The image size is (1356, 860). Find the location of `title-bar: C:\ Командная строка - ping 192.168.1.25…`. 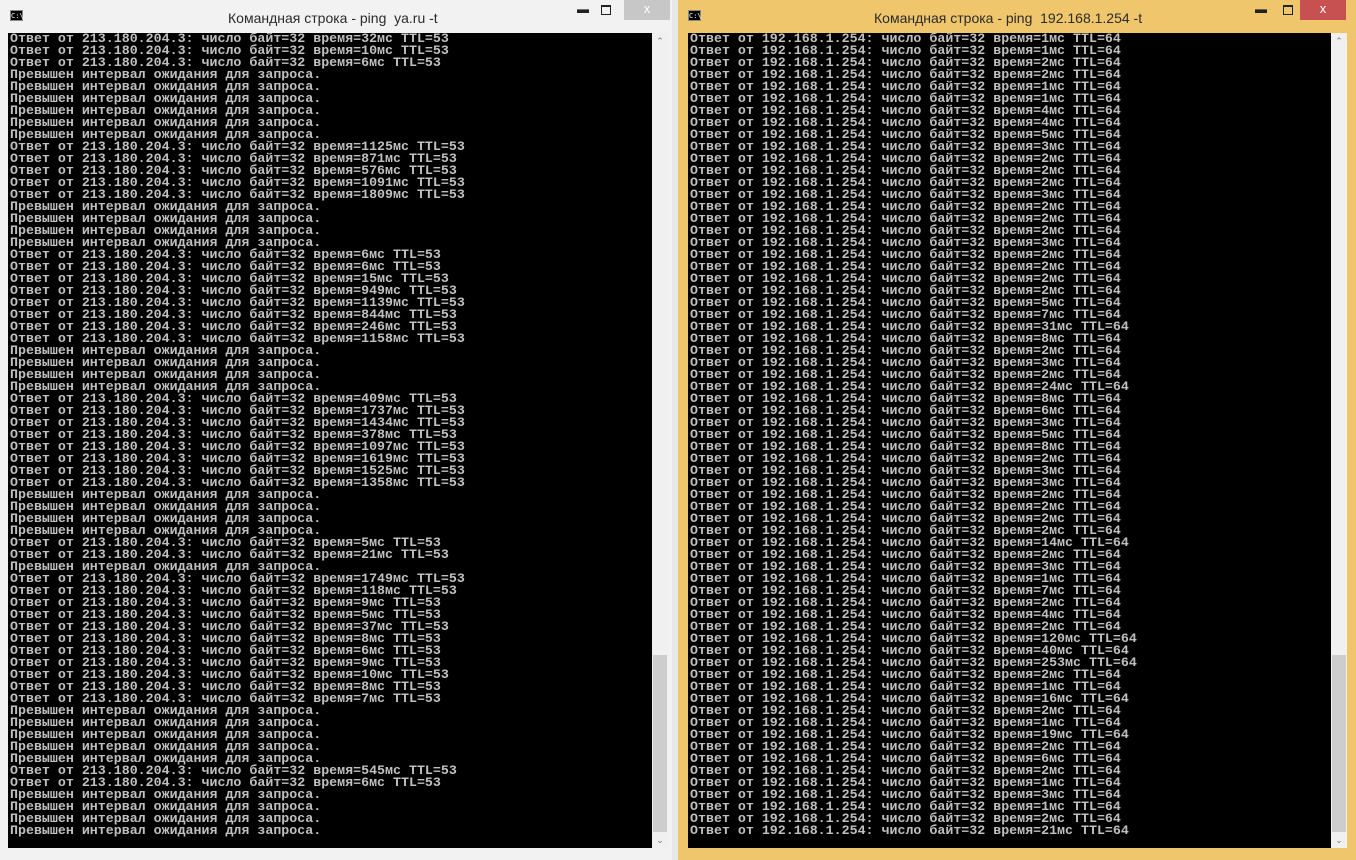

title-bar: C:\ Командная строка - ping 192.168.1.25… is located at coordinates (1017, 16).